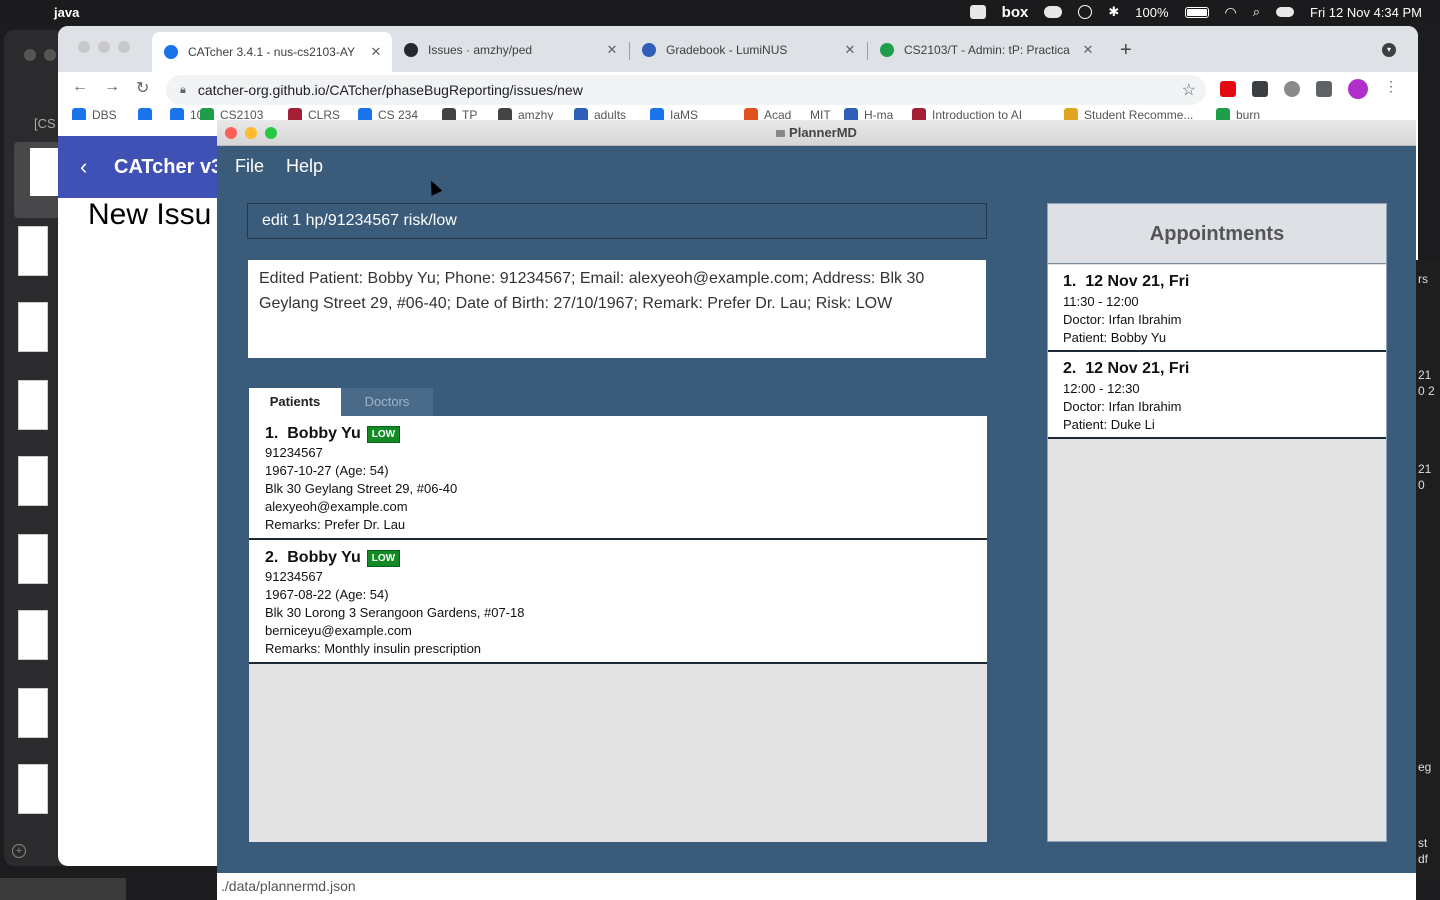 This screenshot has width=1440, height=900. What do you see at coordinates (1231, 12) in the screenshot?
I see `wifi-icon: ◠` at bounding box center [1231, 12].